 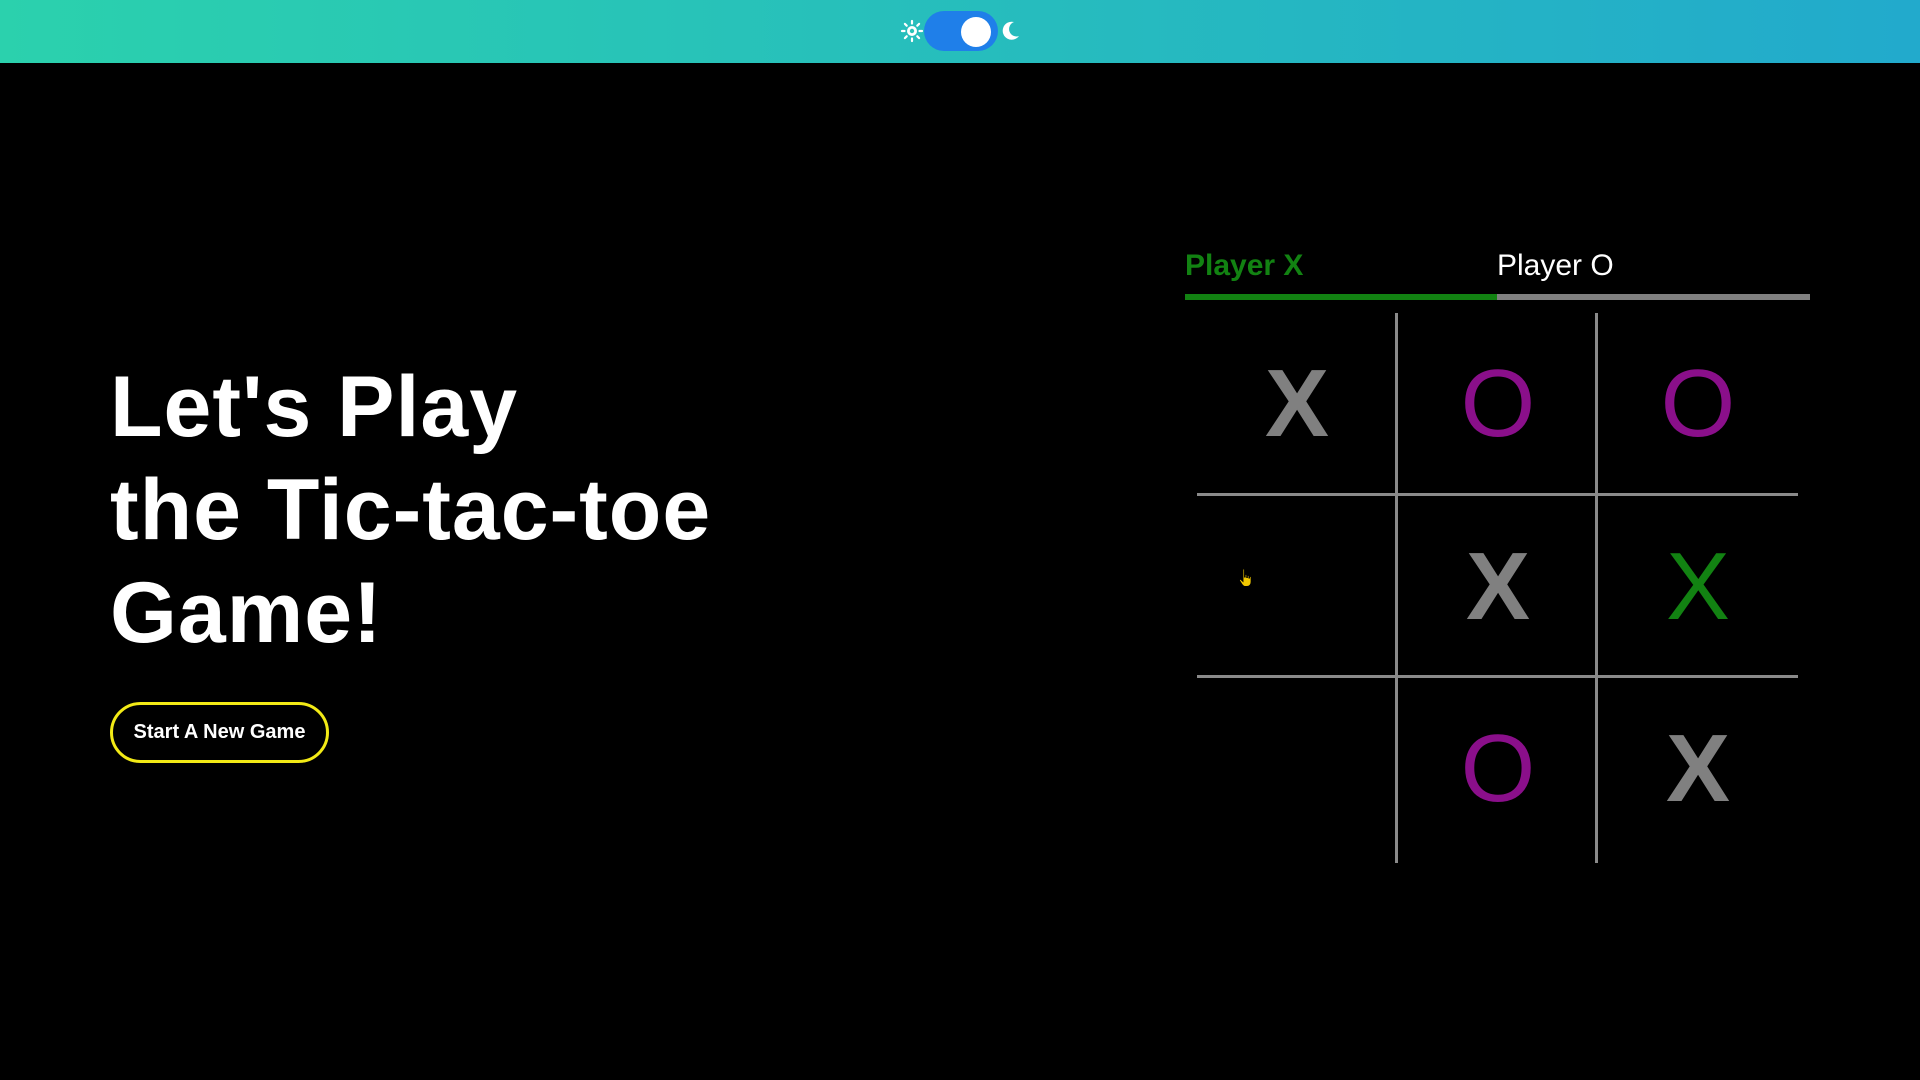 I want to click on board-cell-r1c2: O, so click(x=1498, y=404).